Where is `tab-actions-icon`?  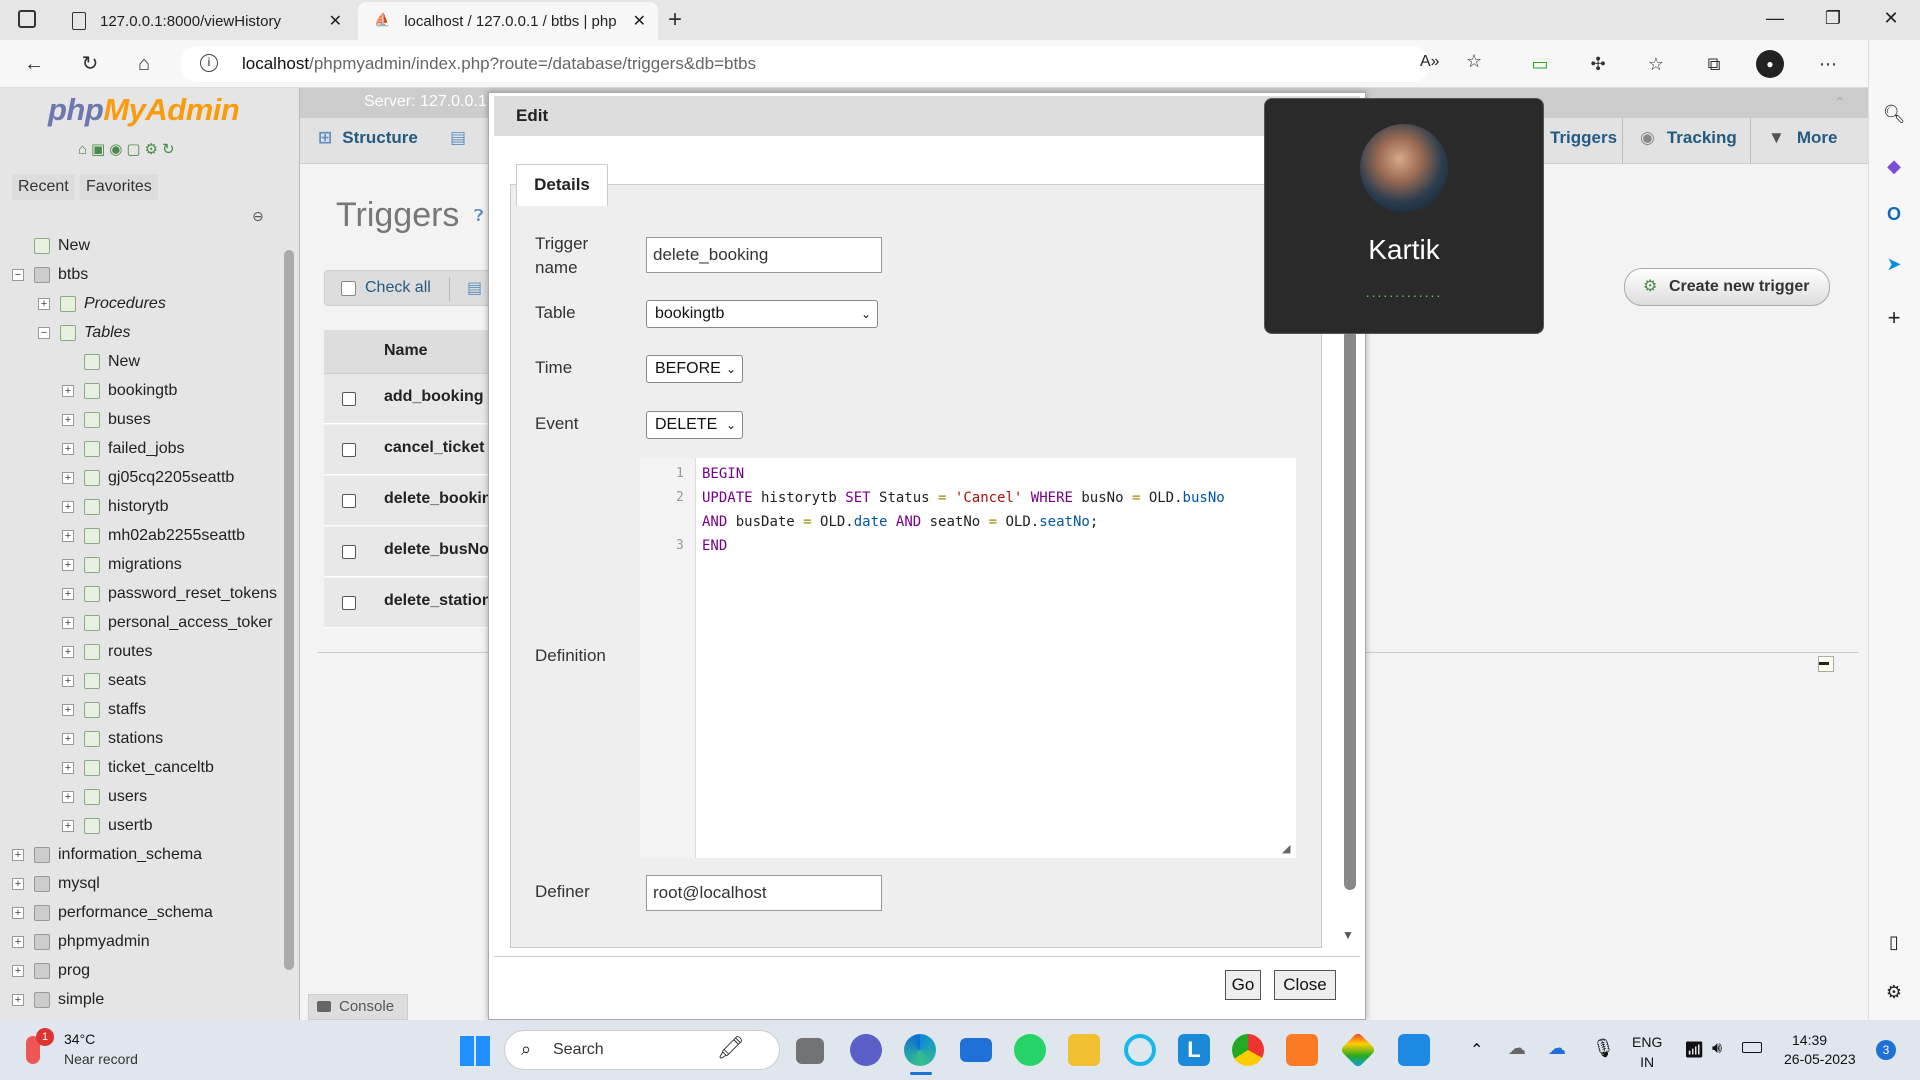 tab-actions-icon is located at coordinates (27, 19).